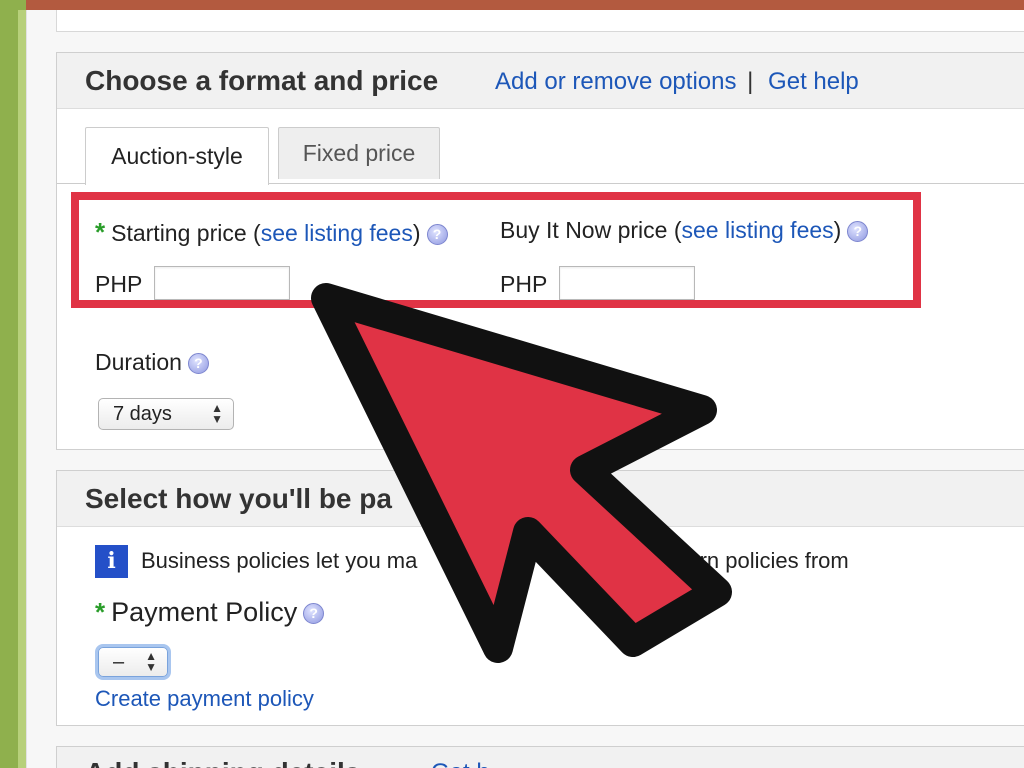  I want to click on info-icon: i, so click(111, 561).